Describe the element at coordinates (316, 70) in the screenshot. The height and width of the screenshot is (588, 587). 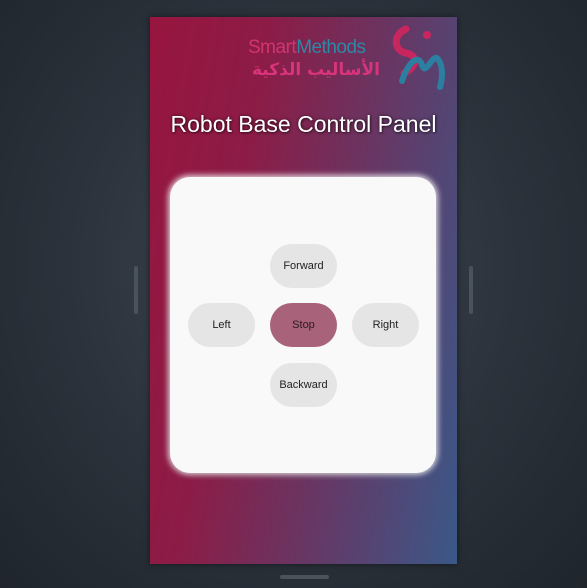
I see `logo-arabic-text: الأساليب الذكية` at that location.